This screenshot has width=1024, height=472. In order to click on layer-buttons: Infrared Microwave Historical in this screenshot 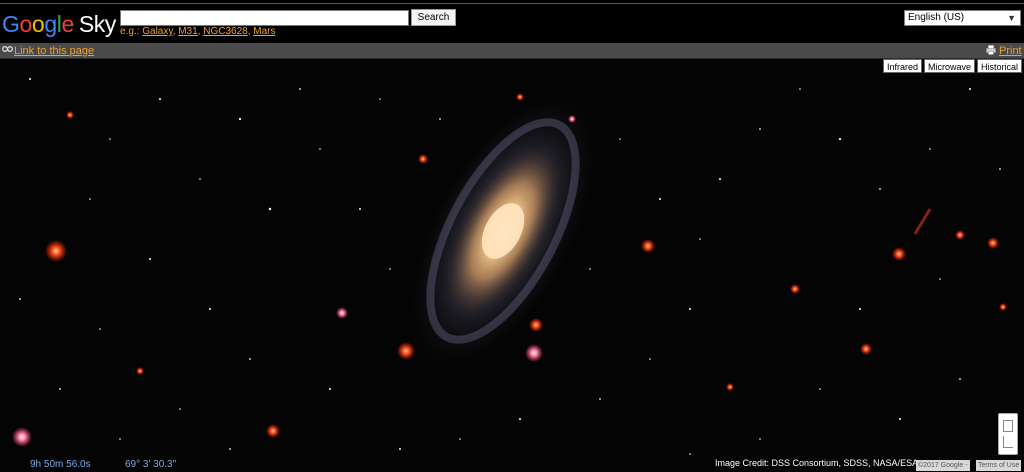, I will do `click(952, 66)`.